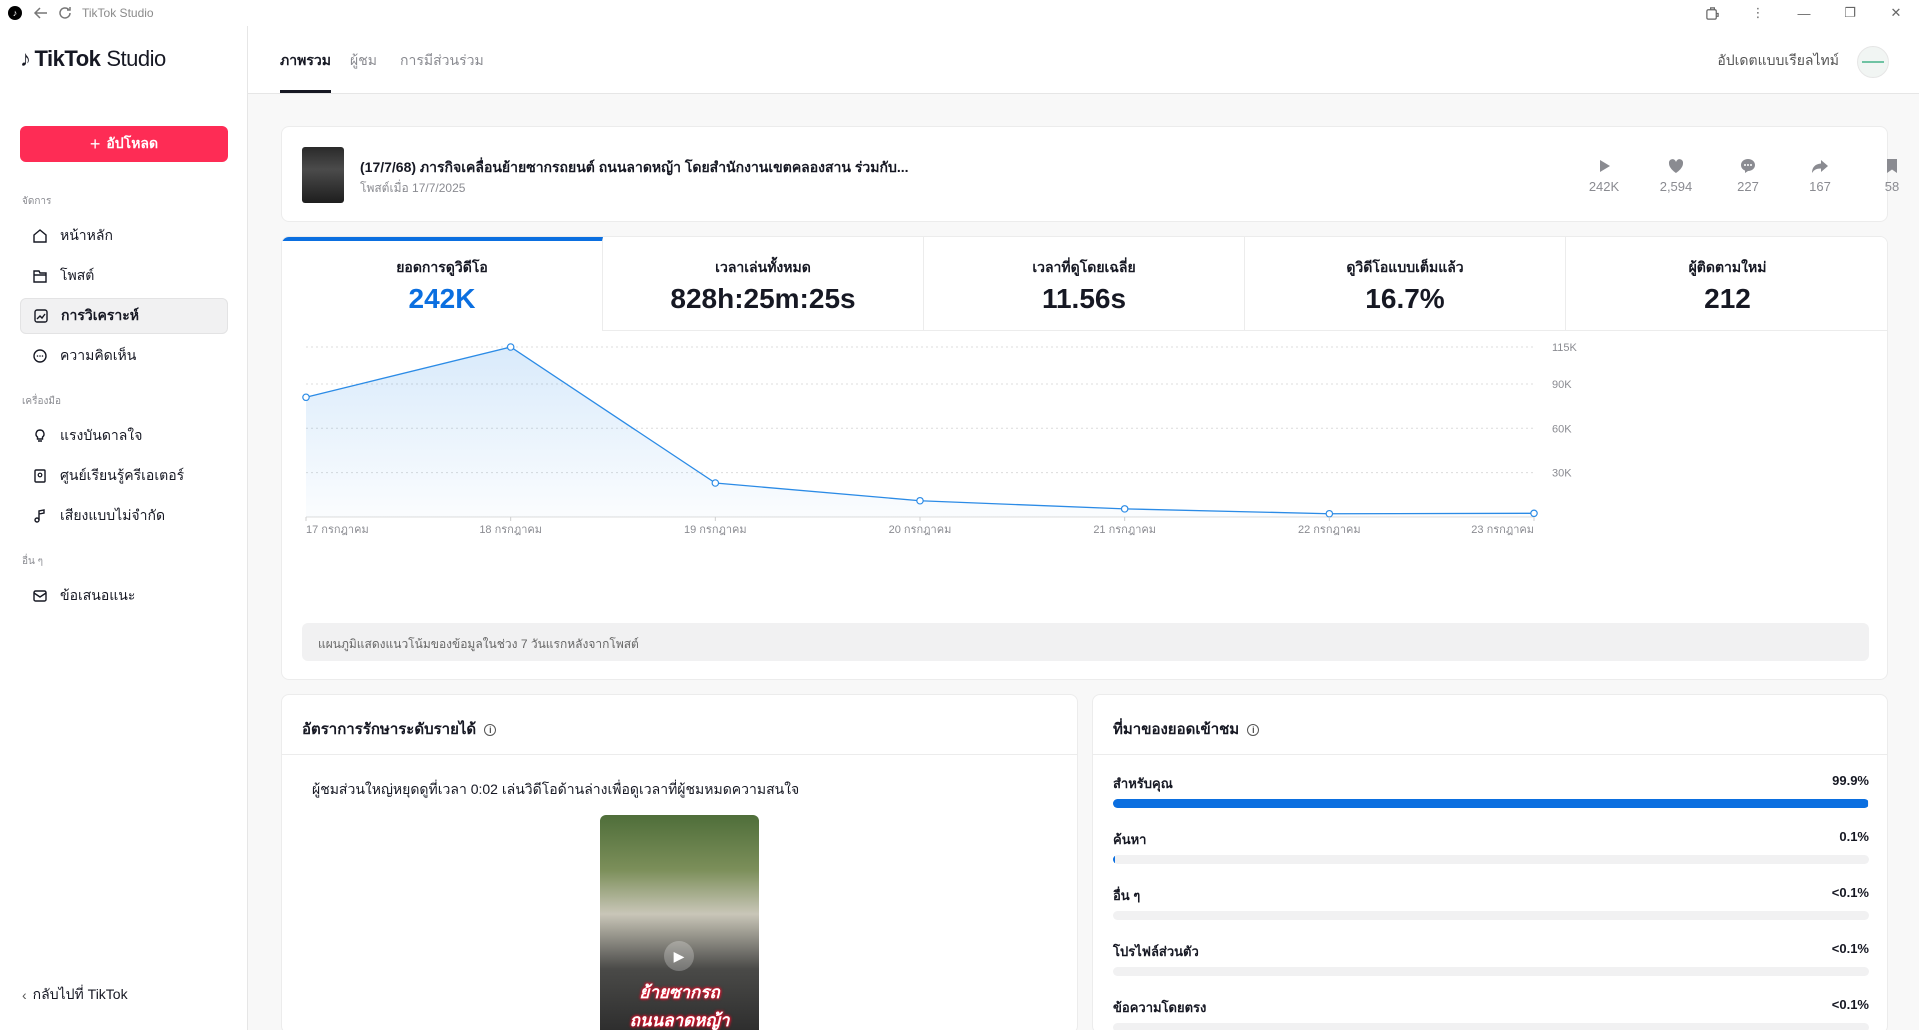 The width and height of the screenshot is (1919, 1030). I want to click on sidebar-item-comments: ความคิดเห็น, so click(124, 356).